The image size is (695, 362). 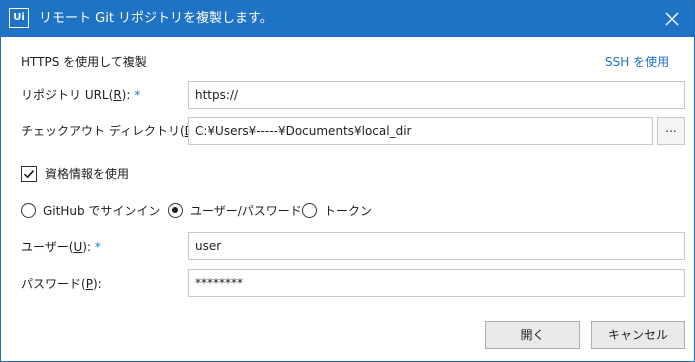 I want to click on user-accel-key: U, so click(x=78, y=247).